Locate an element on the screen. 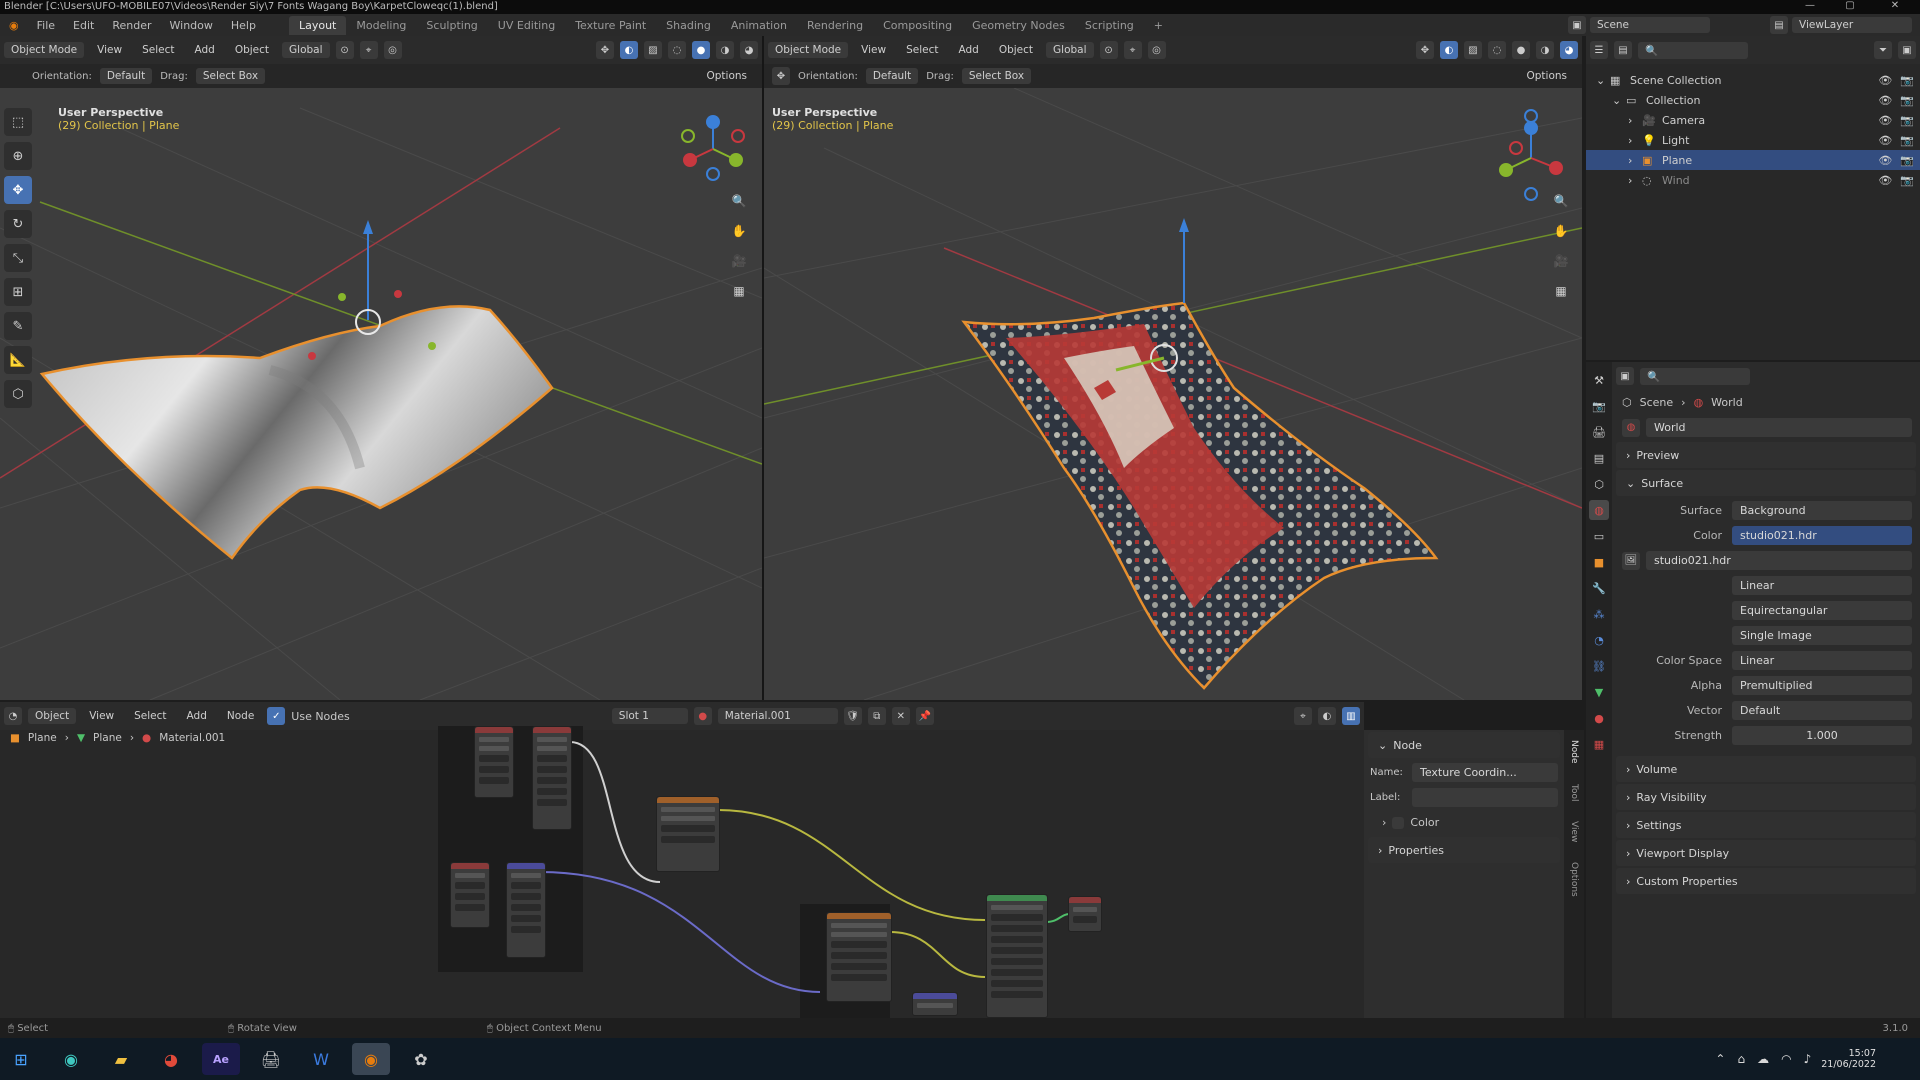 This screenshot has height=1080, width=1920. side-tab-node: Node is located at coordinates (1574, 752).